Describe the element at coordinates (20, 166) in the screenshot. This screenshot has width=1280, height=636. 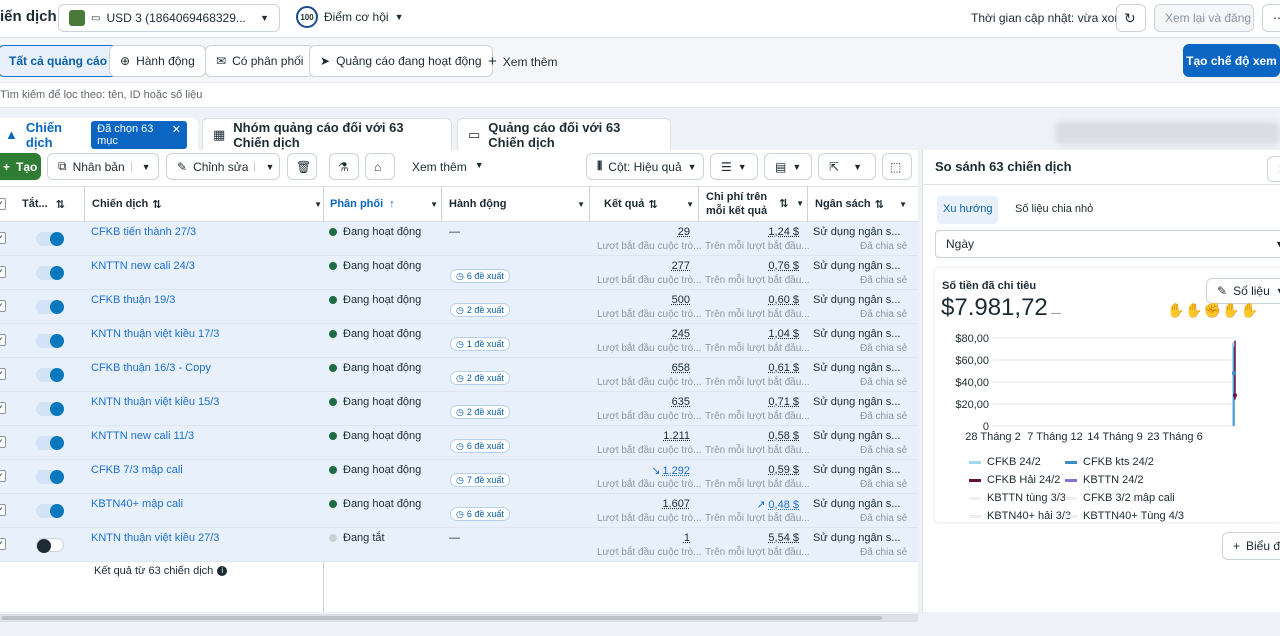
I see `create-button: + Tạo` at that location.